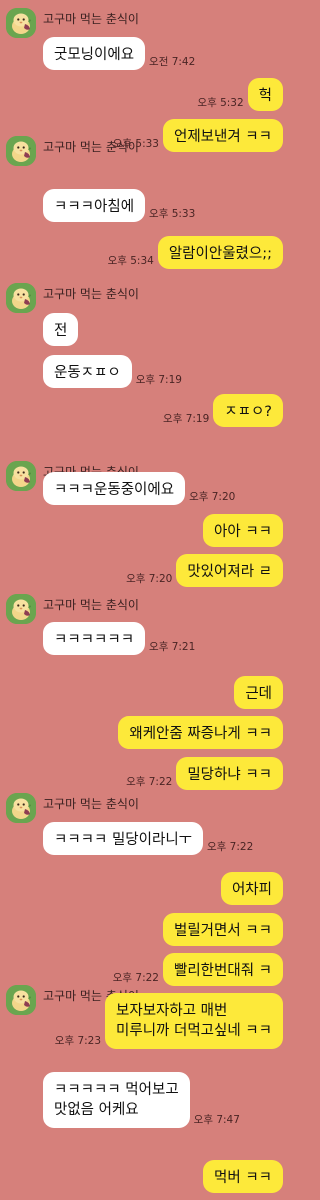 This screenshot has height=1200, width=320. I want to click on incoming-message-bubble: ㅋㅋㅋㅋ 밀당이라니ㅜ, so click(123, 838).